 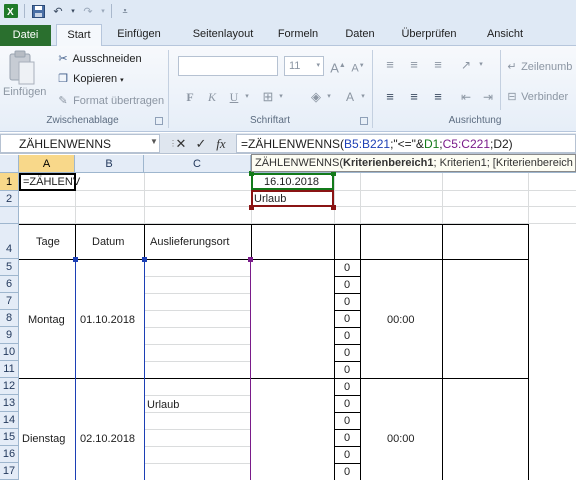 I want to click on cell-a1: =ZÄHLENV, so click(x=51, y=182).